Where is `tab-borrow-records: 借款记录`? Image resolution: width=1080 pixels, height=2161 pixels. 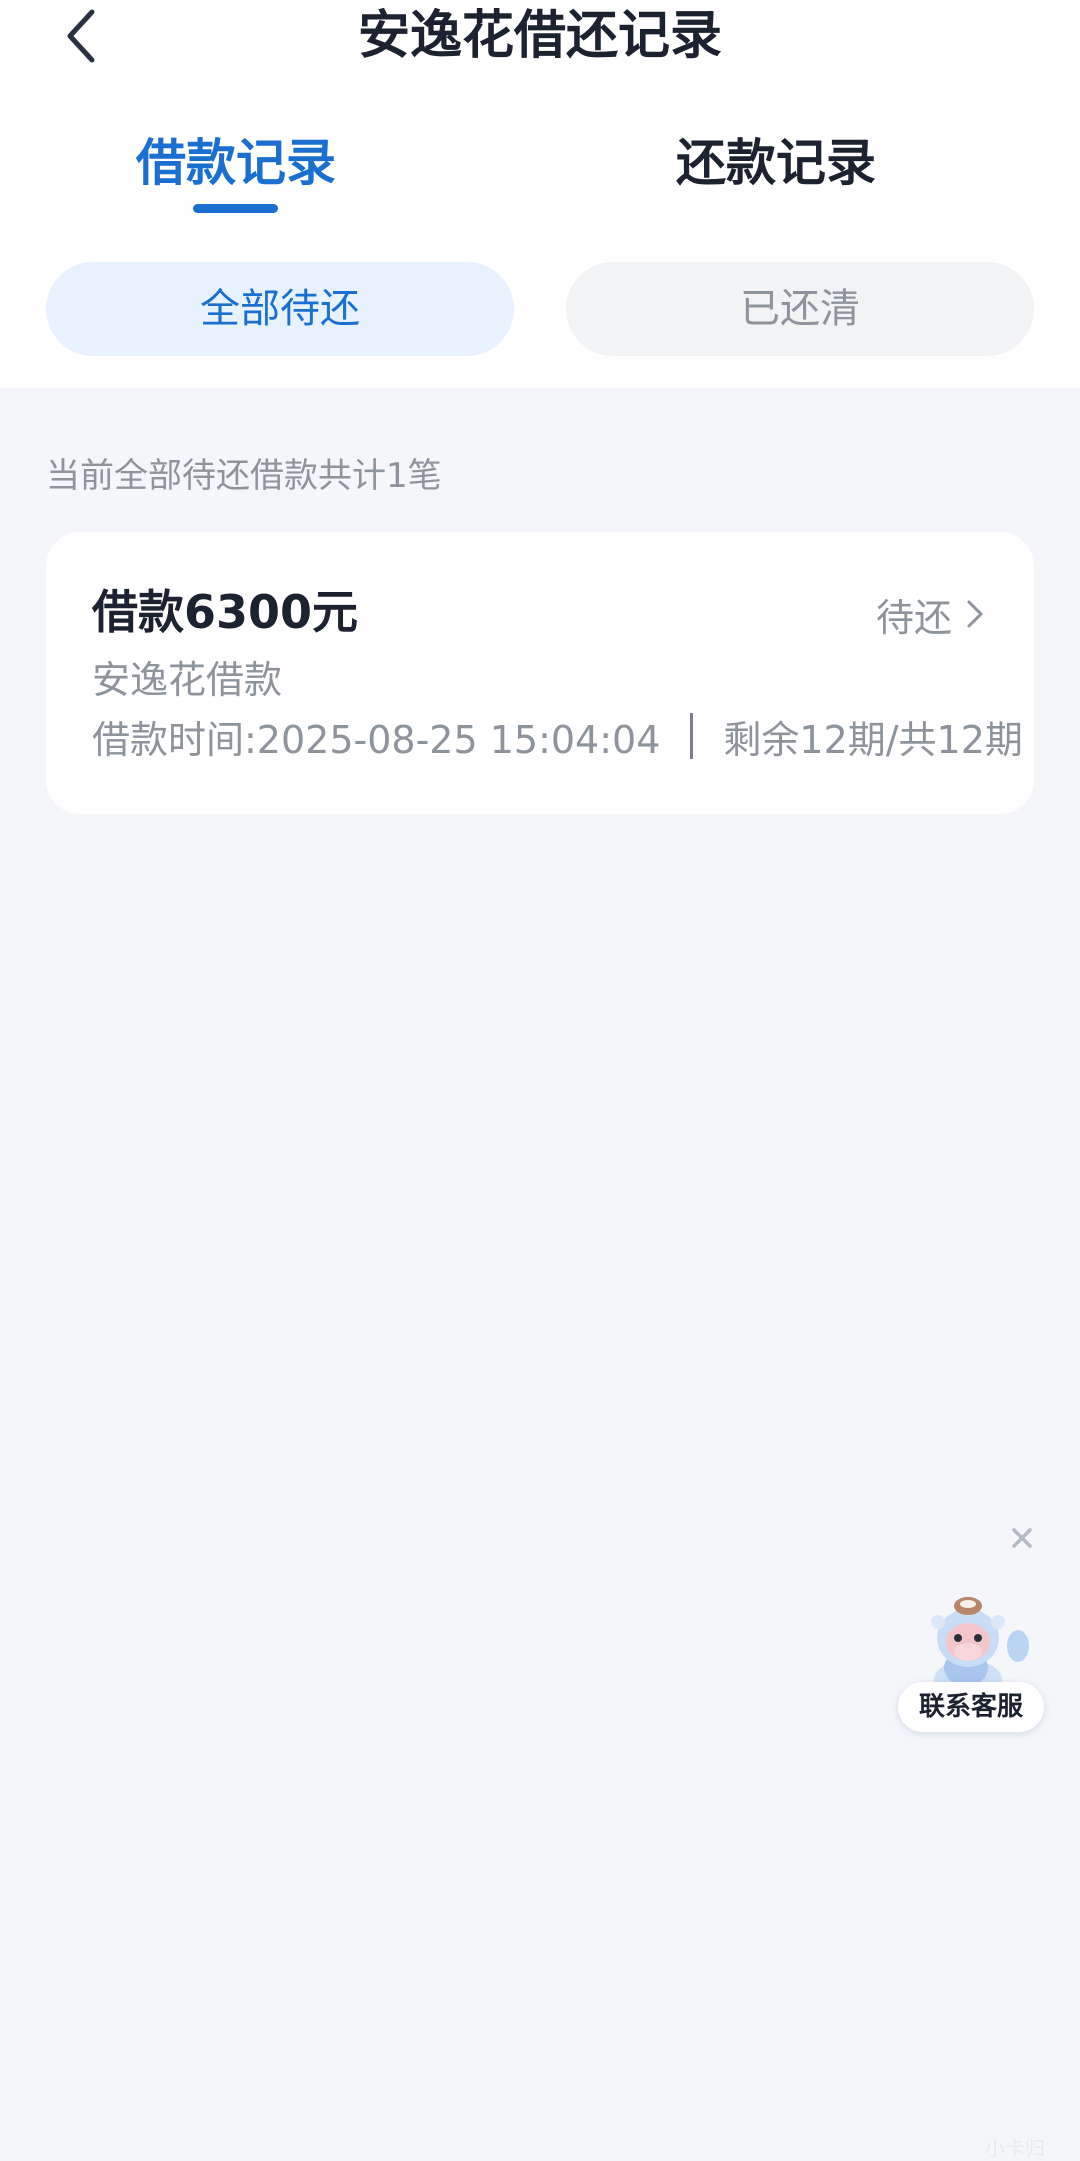
tab-borrow-records: 借款记录 is located at coordinates (236, 163).